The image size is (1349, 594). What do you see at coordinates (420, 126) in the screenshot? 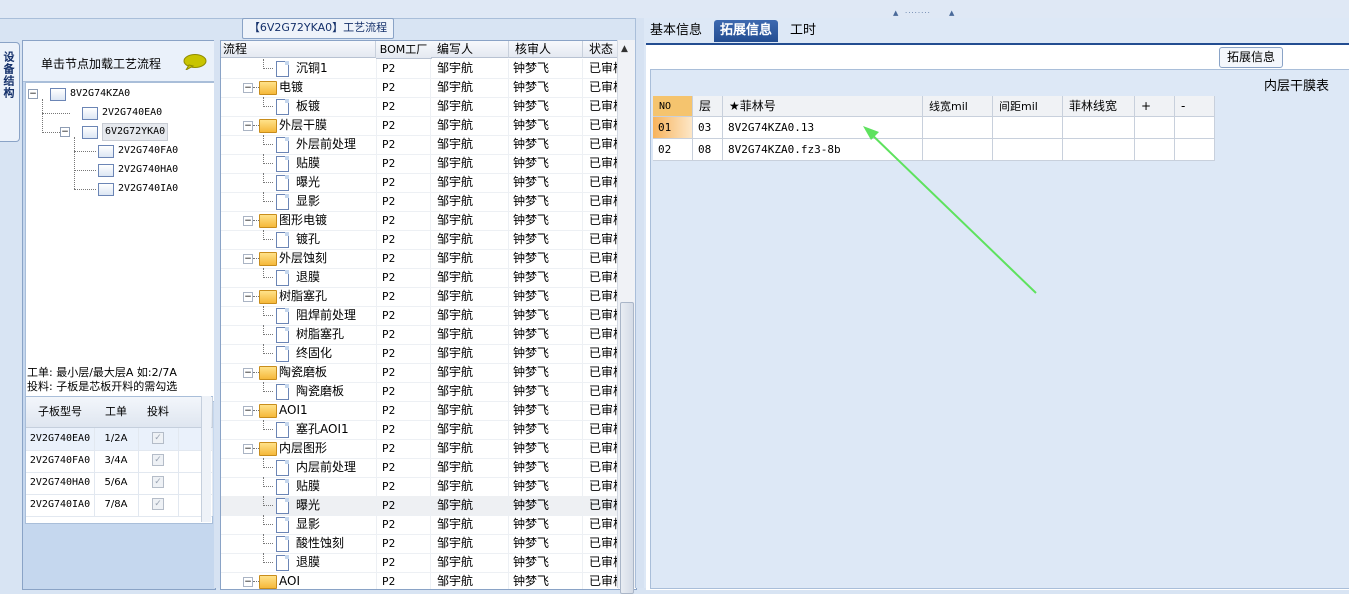
I see `process-row: − 外层干膜 P2邹宇航钟梦飞已审核` at bounding box center [420, 126].